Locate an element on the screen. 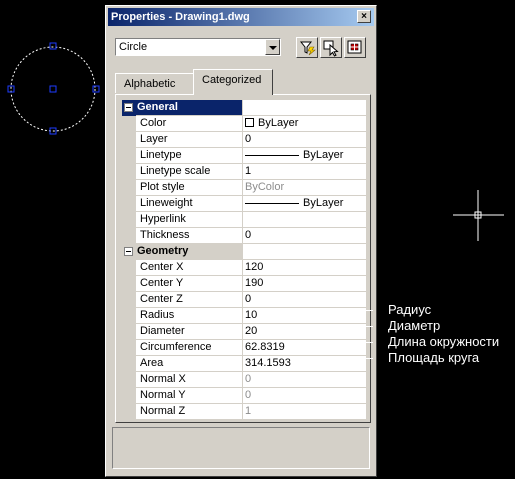 This screenshot has width=515, height=479. category-label-cell: Geometry is located at coordinates (189, 252).